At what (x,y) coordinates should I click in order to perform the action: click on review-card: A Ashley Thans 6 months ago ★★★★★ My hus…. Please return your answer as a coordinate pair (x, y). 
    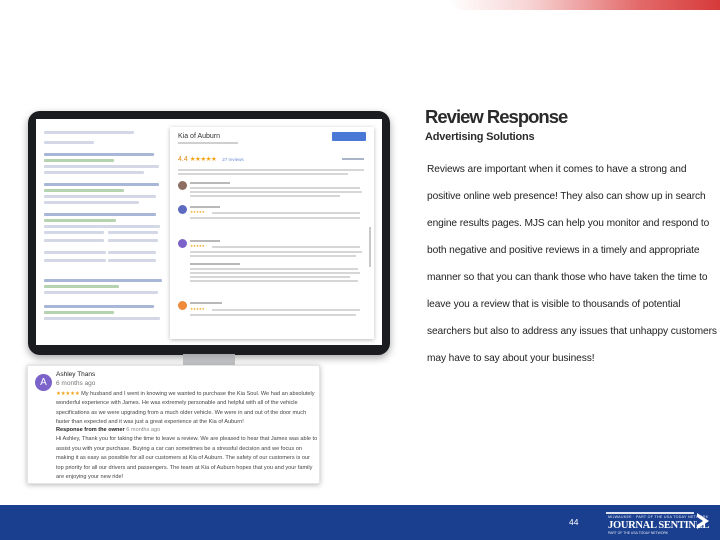
    Looking at the image, I should click on (173, 424).